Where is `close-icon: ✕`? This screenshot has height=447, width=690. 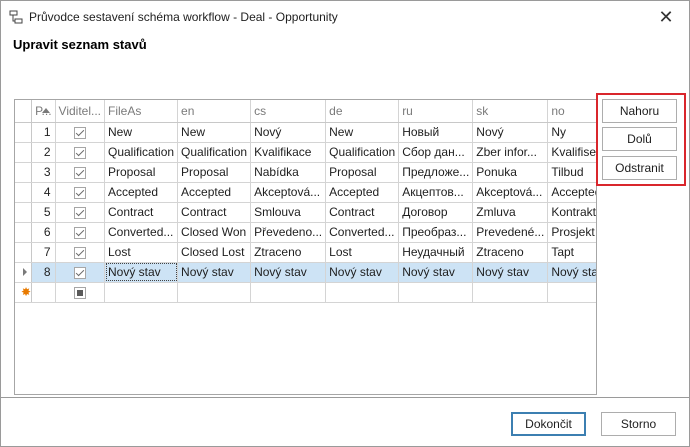 close-icon: ✕ is located at coordinates (665, 17).